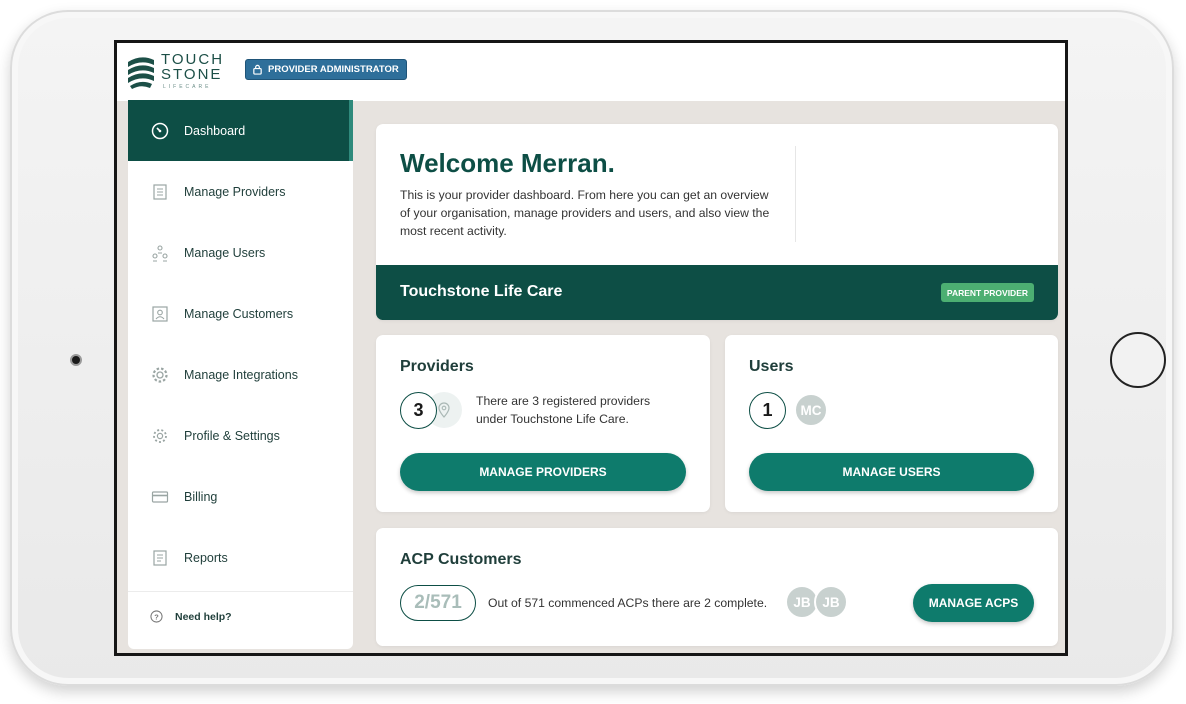 This screenshot has height=704, width=1186. What do you see at coordinates (987, 292) in the screenshot?
I see `parent-provider-badge: PARENT PROVIDER` at bounding box center [987, 292].